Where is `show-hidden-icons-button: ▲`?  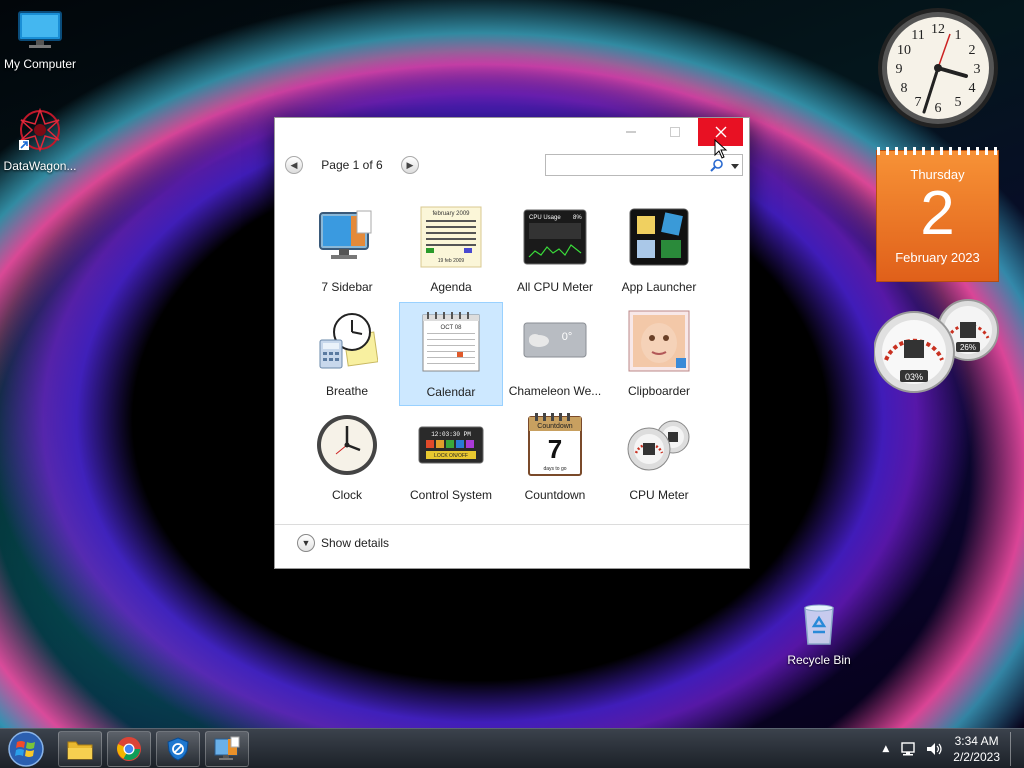
show-hidden-icons-button: ▲ is located at coordinates (885, 749).